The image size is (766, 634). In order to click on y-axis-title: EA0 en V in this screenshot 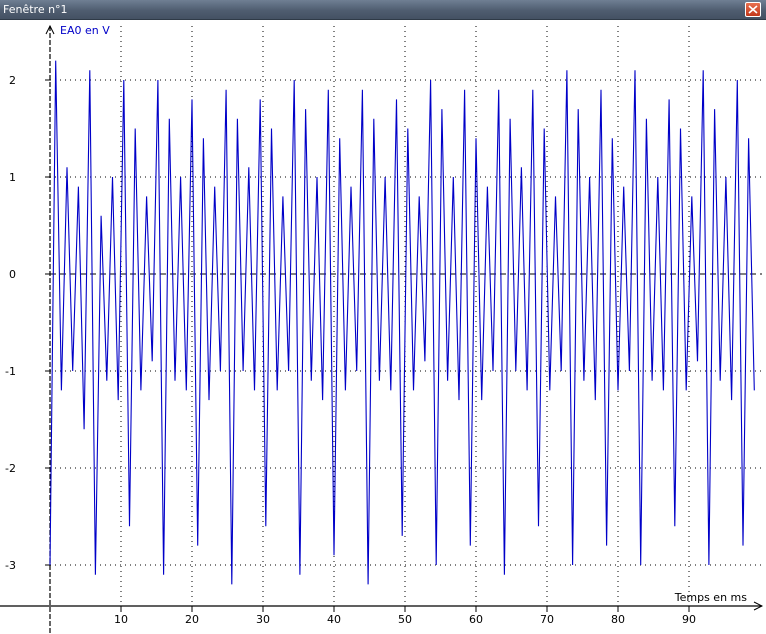, I will do `click(85, 30)`.